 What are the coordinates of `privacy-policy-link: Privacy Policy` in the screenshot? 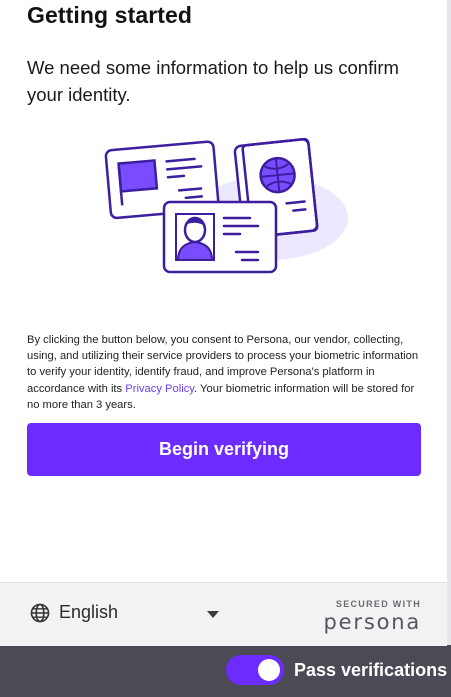 It's located at (159, 389).